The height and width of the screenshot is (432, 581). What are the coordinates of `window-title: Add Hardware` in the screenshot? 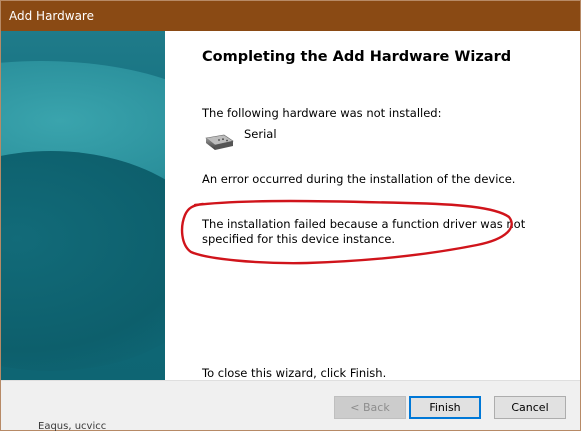 It's located at (51, 16).